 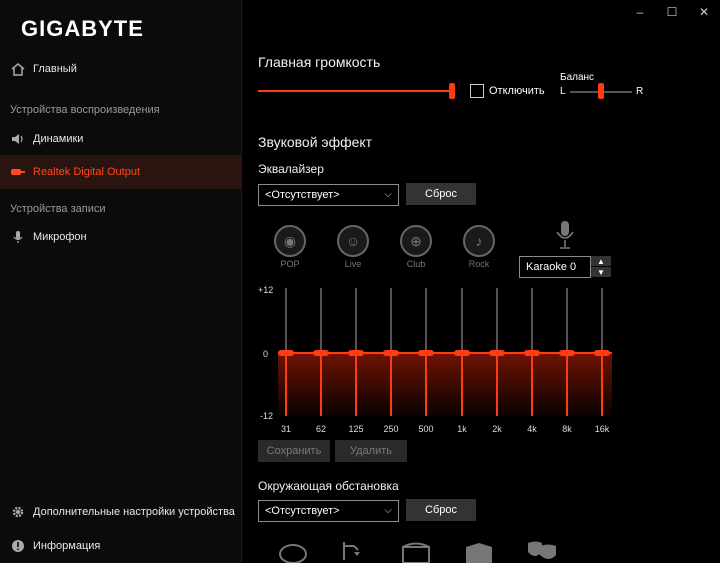 I want to click on karaoke-down-button: ▼, so click(x=601, y=272).